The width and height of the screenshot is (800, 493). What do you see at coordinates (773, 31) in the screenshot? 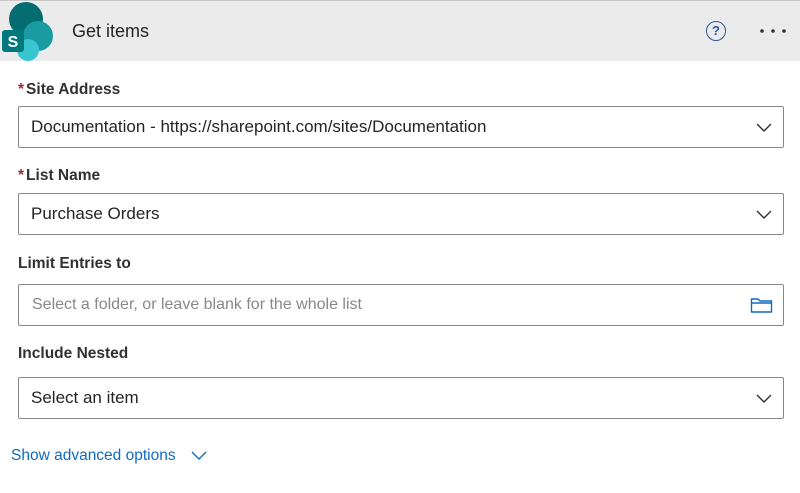
I see `more-options-icon` at bounding box center [773, 31].